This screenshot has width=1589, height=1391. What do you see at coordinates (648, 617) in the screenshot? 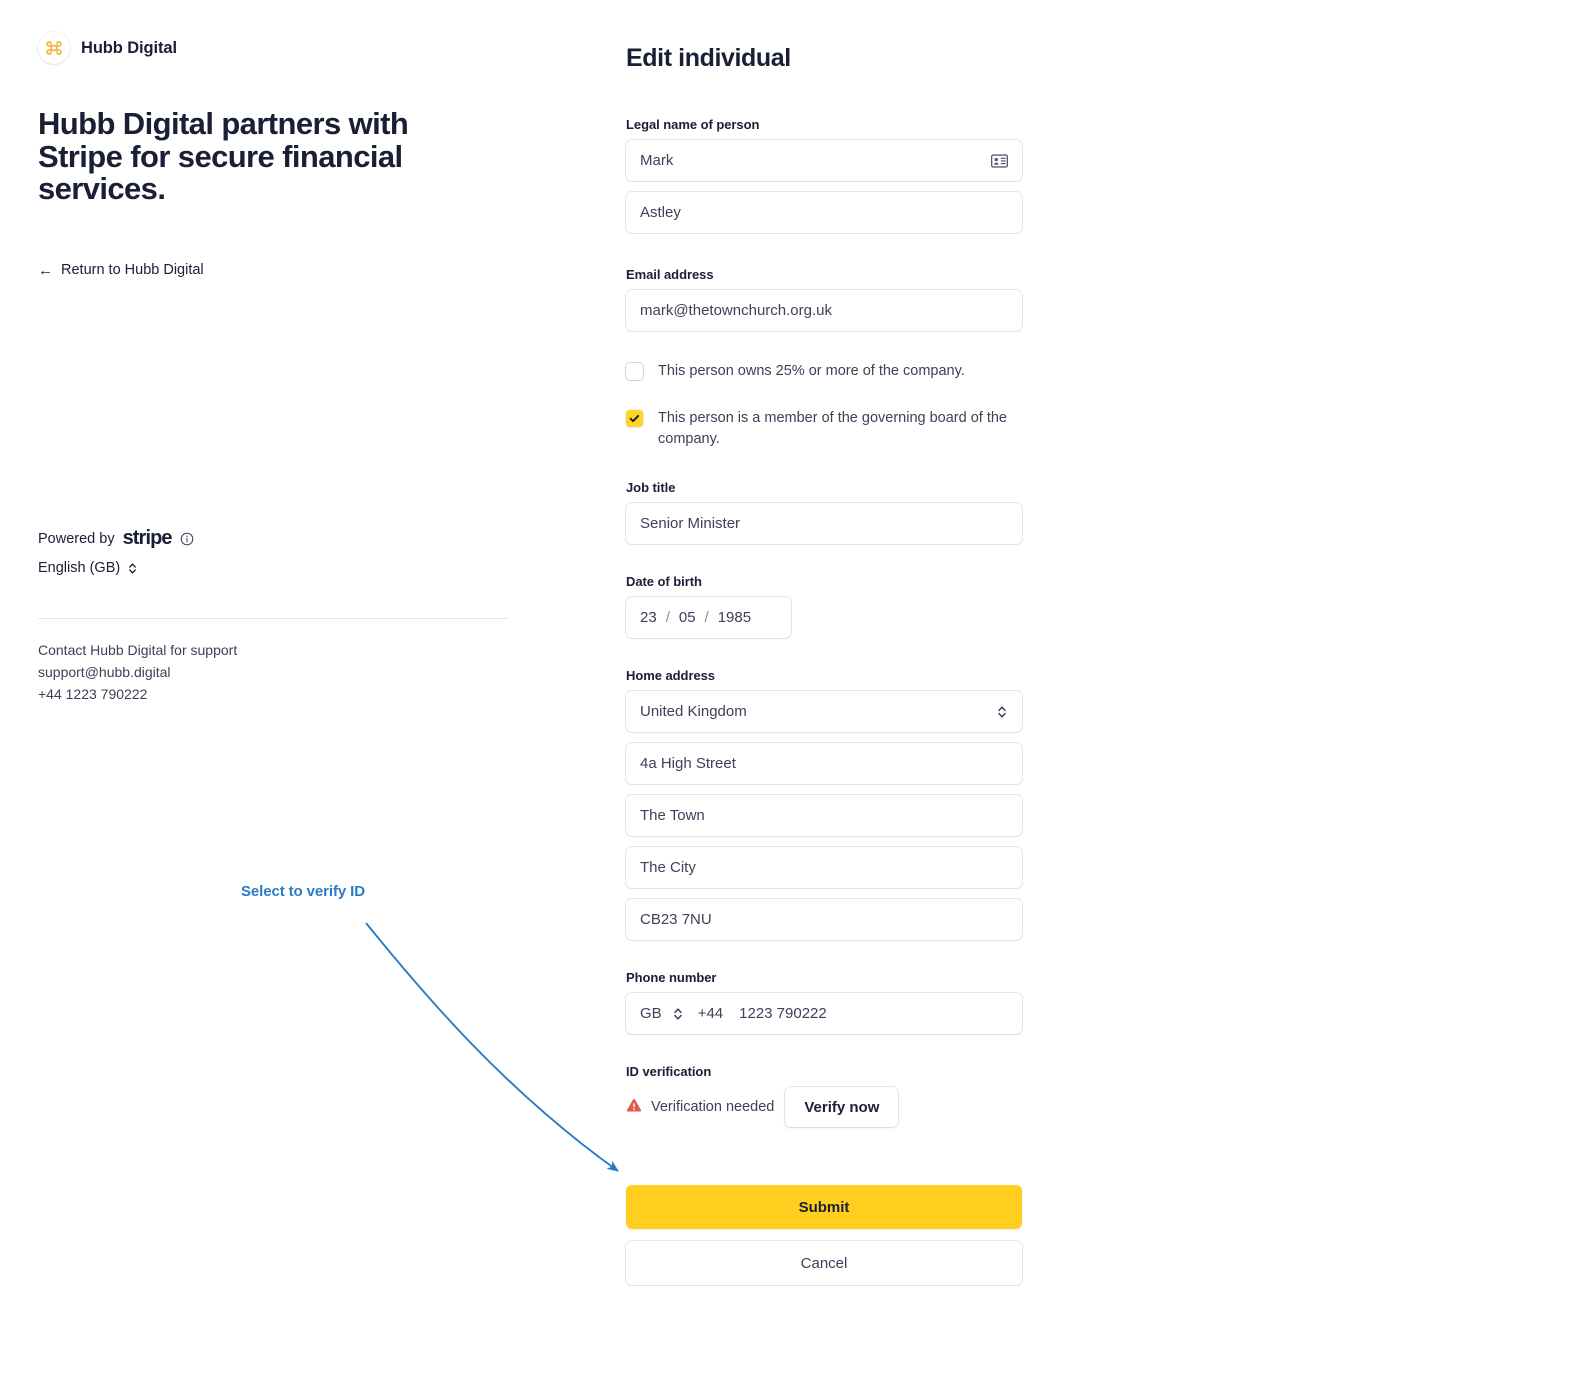
I see `dob-day: 23` at bounding box center [648, 617].